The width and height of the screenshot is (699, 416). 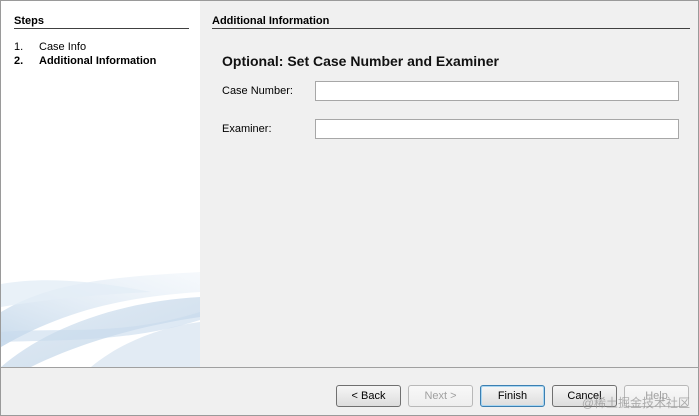 I want to click on step-number: 2., so click(x=19, y=61).